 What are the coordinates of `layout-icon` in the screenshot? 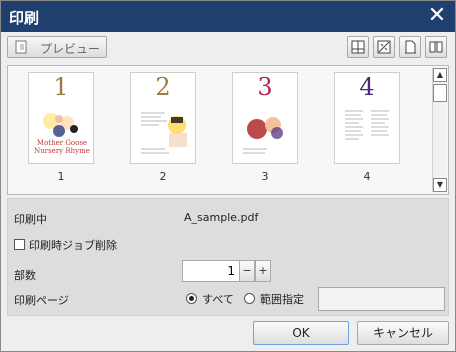 It's located at (358, 47).